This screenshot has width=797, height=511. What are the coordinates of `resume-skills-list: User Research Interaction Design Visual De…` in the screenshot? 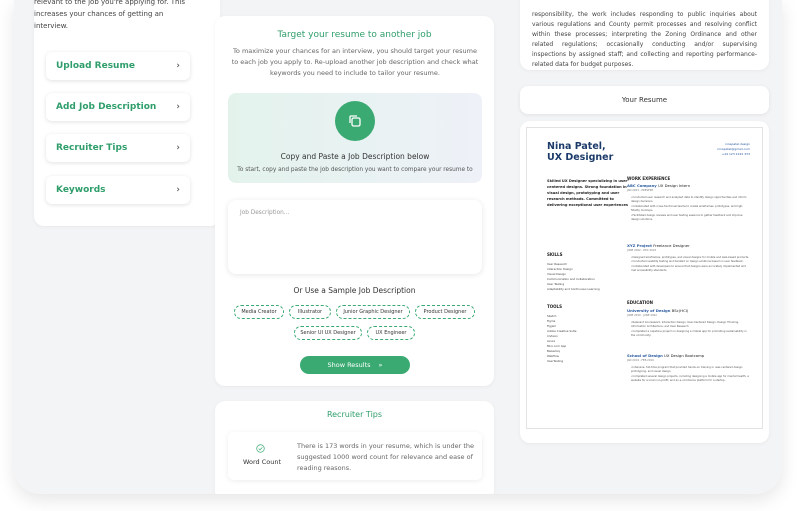 It's located at (573, 276).